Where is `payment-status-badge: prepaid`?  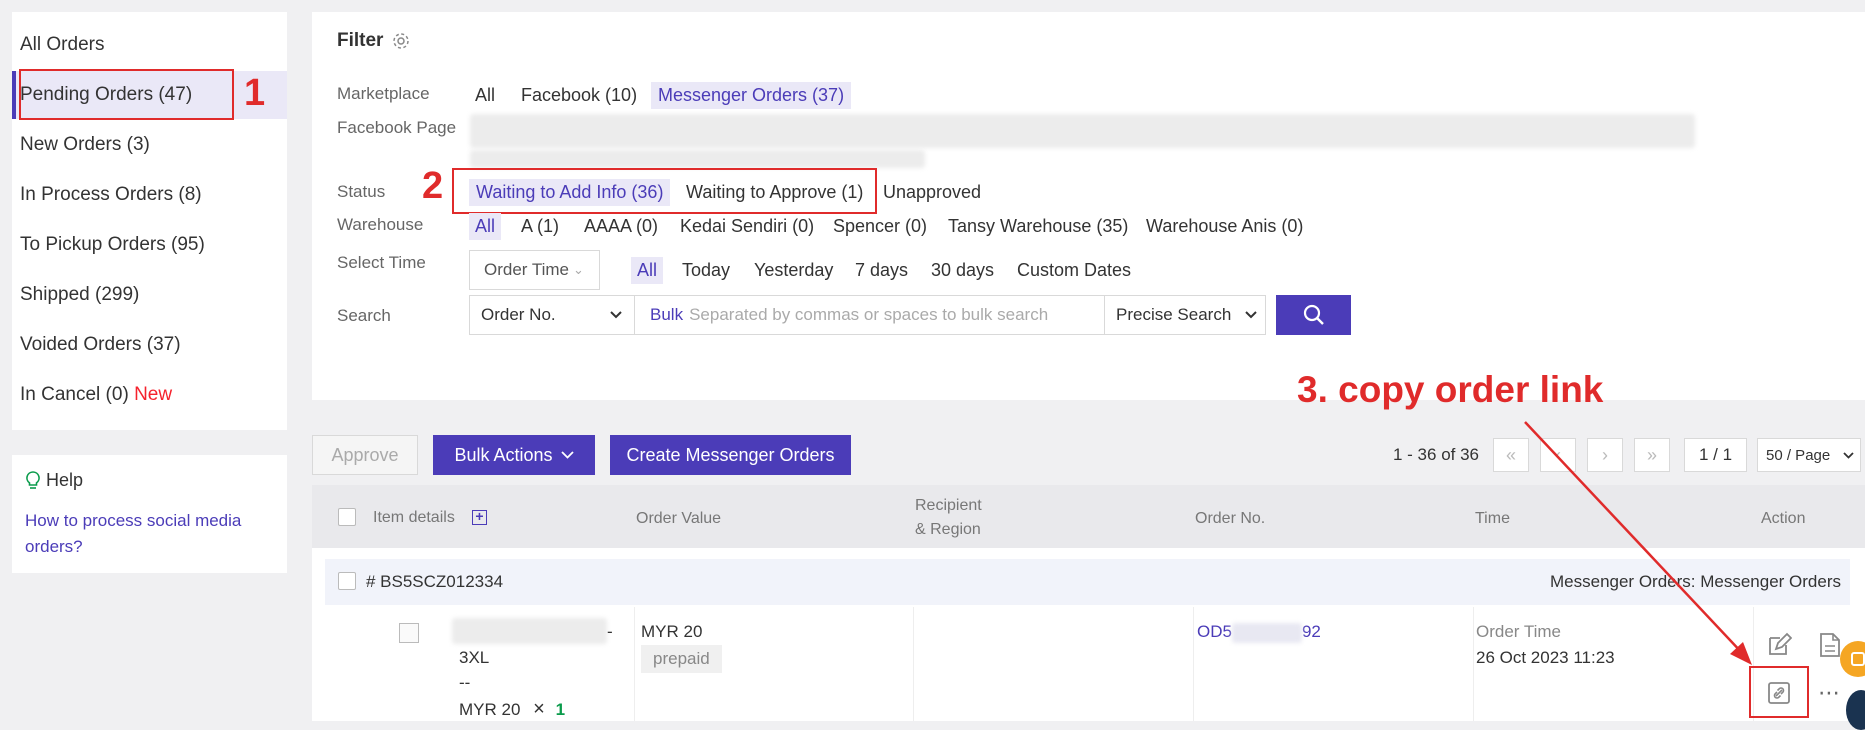
payment-status-badge: prepaid is located at coordinates (681, 659).